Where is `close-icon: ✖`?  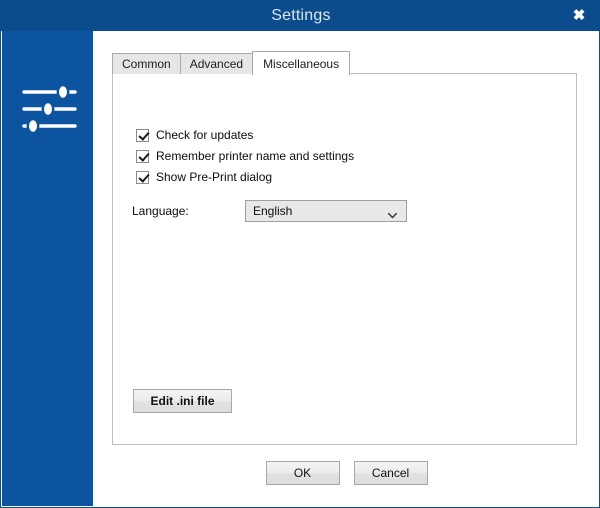 close-icon: ✖ is located at coordinates (578, 15).